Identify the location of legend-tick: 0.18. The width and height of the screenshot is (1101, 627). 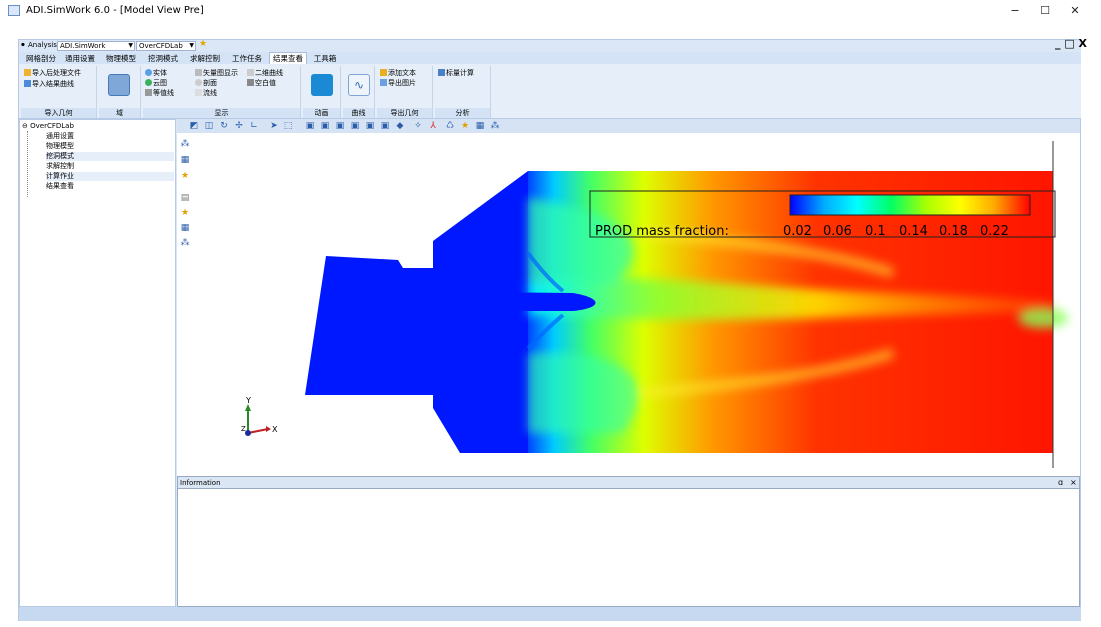
(953, 231).